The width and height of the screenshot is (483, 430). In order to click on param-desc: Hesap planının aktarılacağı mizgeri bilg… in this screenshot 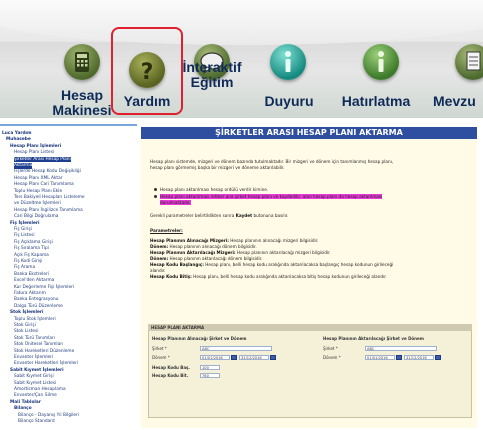, I will do `click(283, 252)`.